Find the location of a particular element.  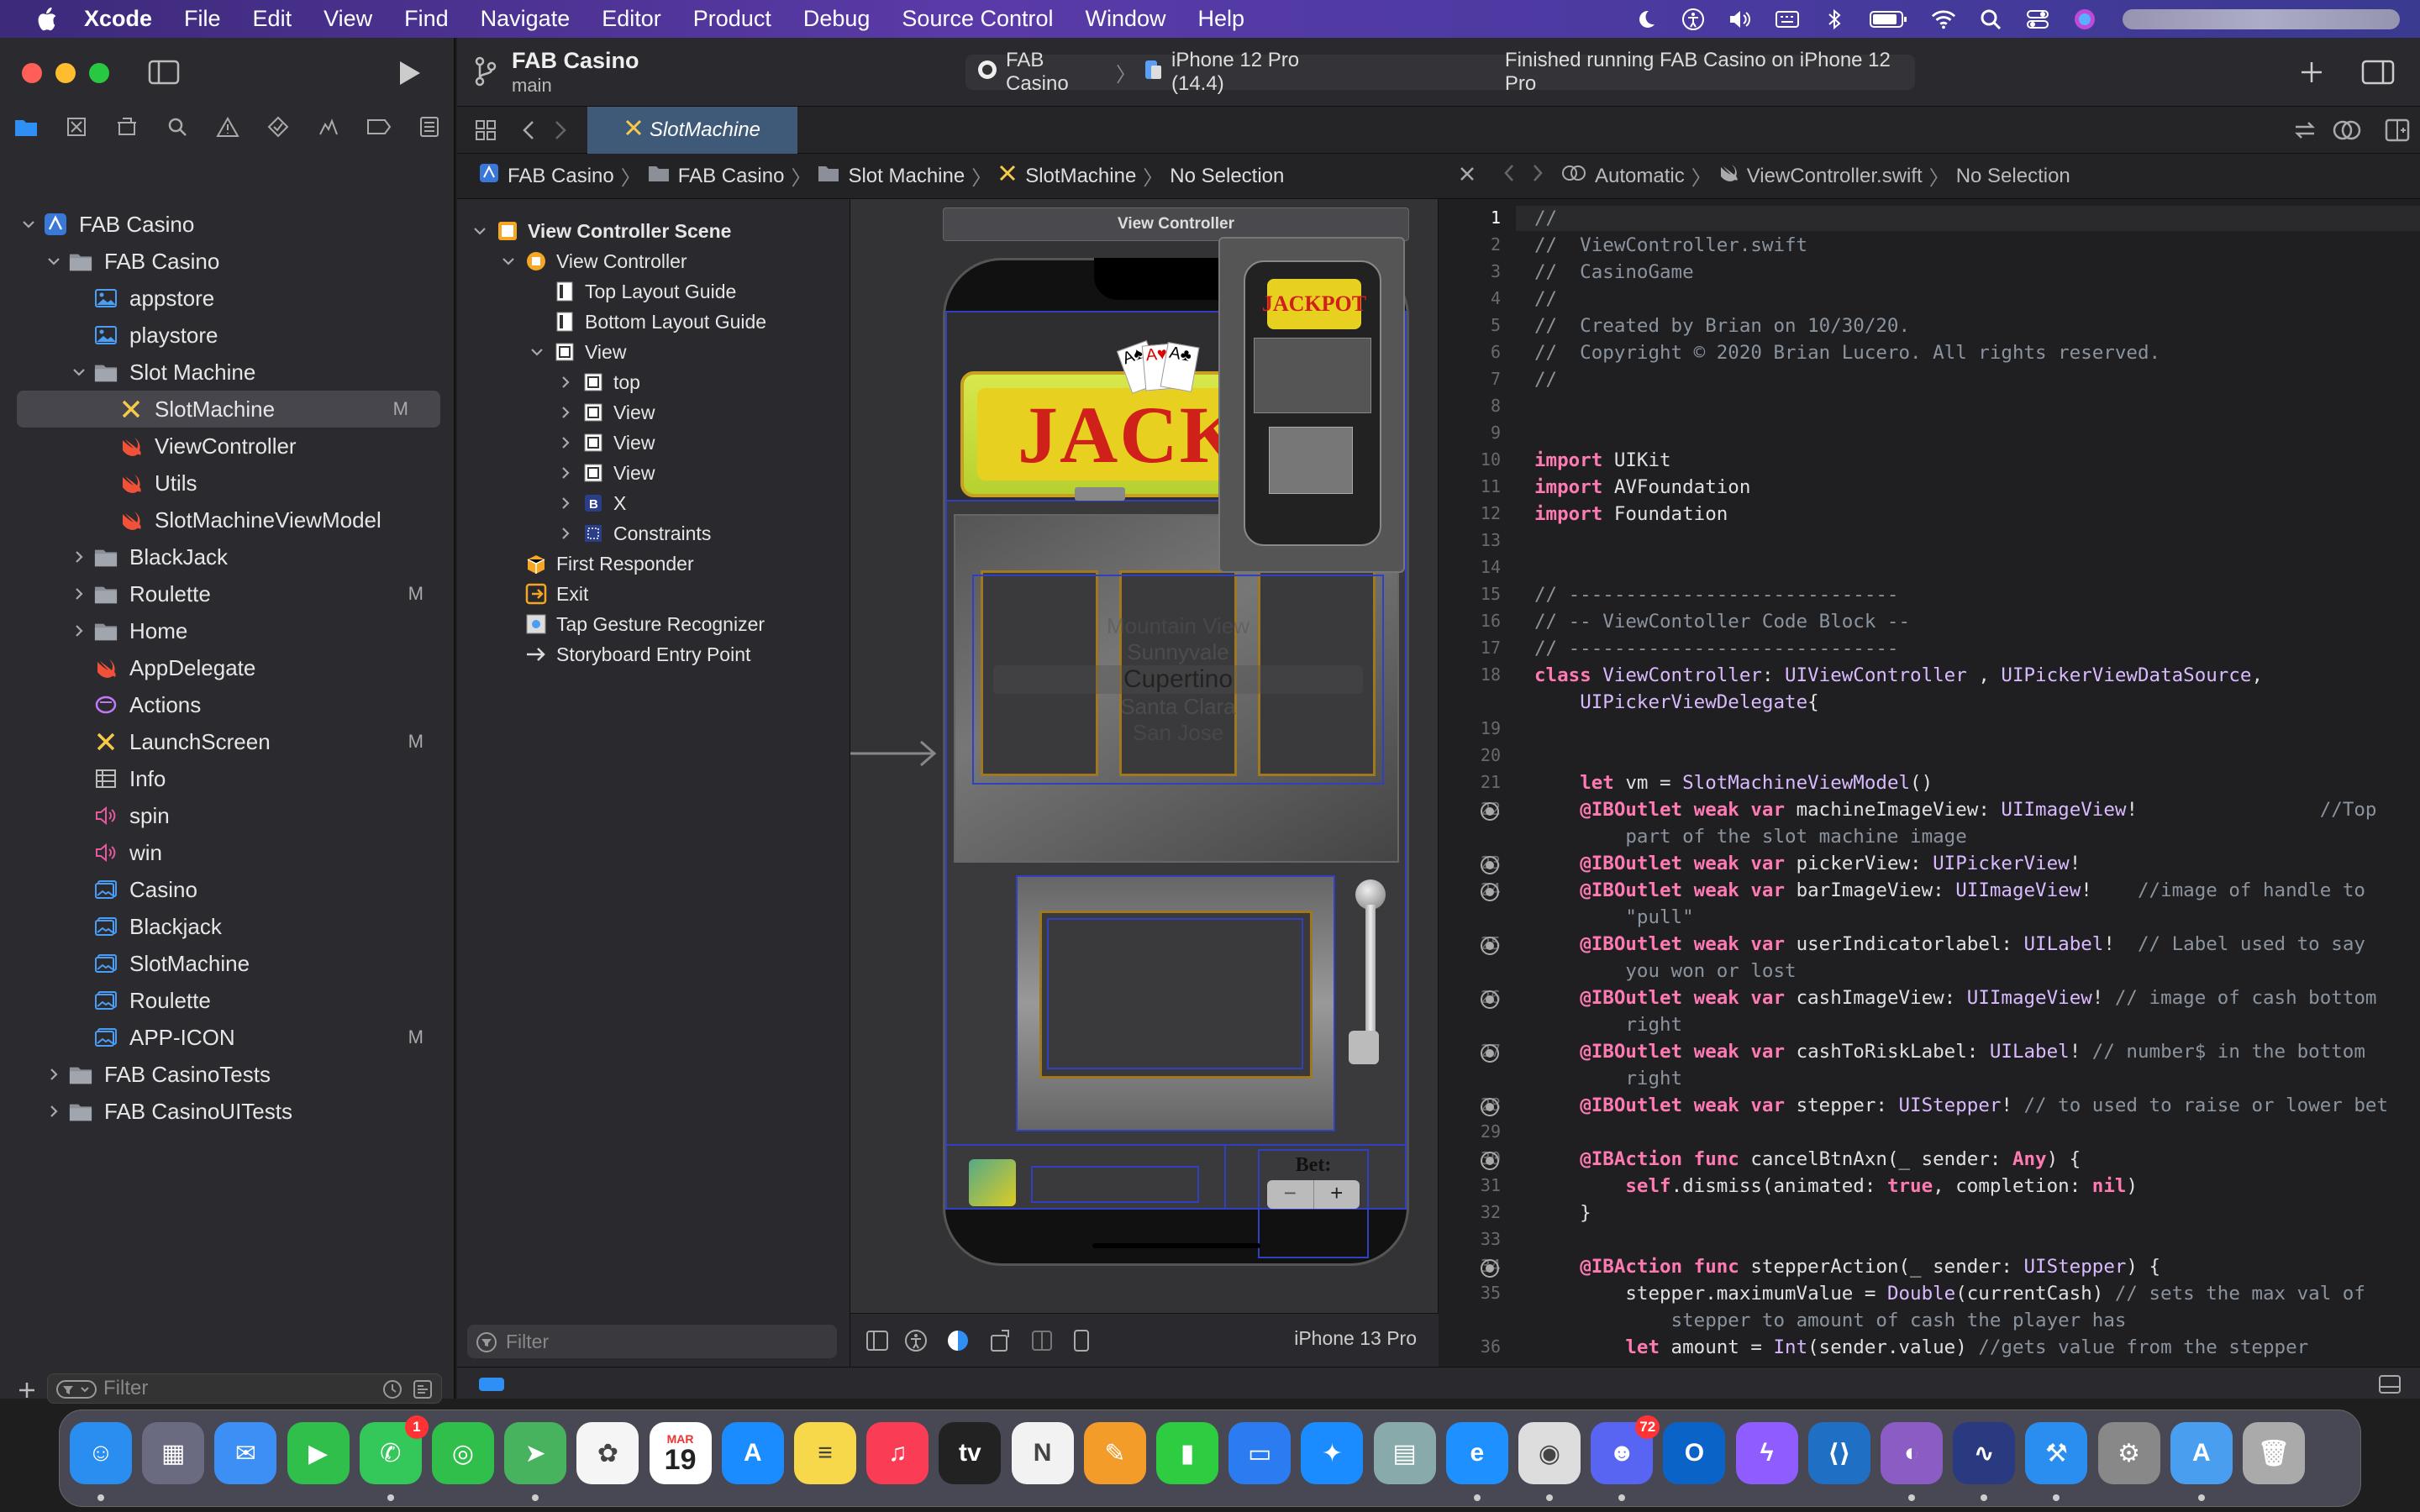

outline-item: Bottom Layout Guide is located at coordinates (647, 322).